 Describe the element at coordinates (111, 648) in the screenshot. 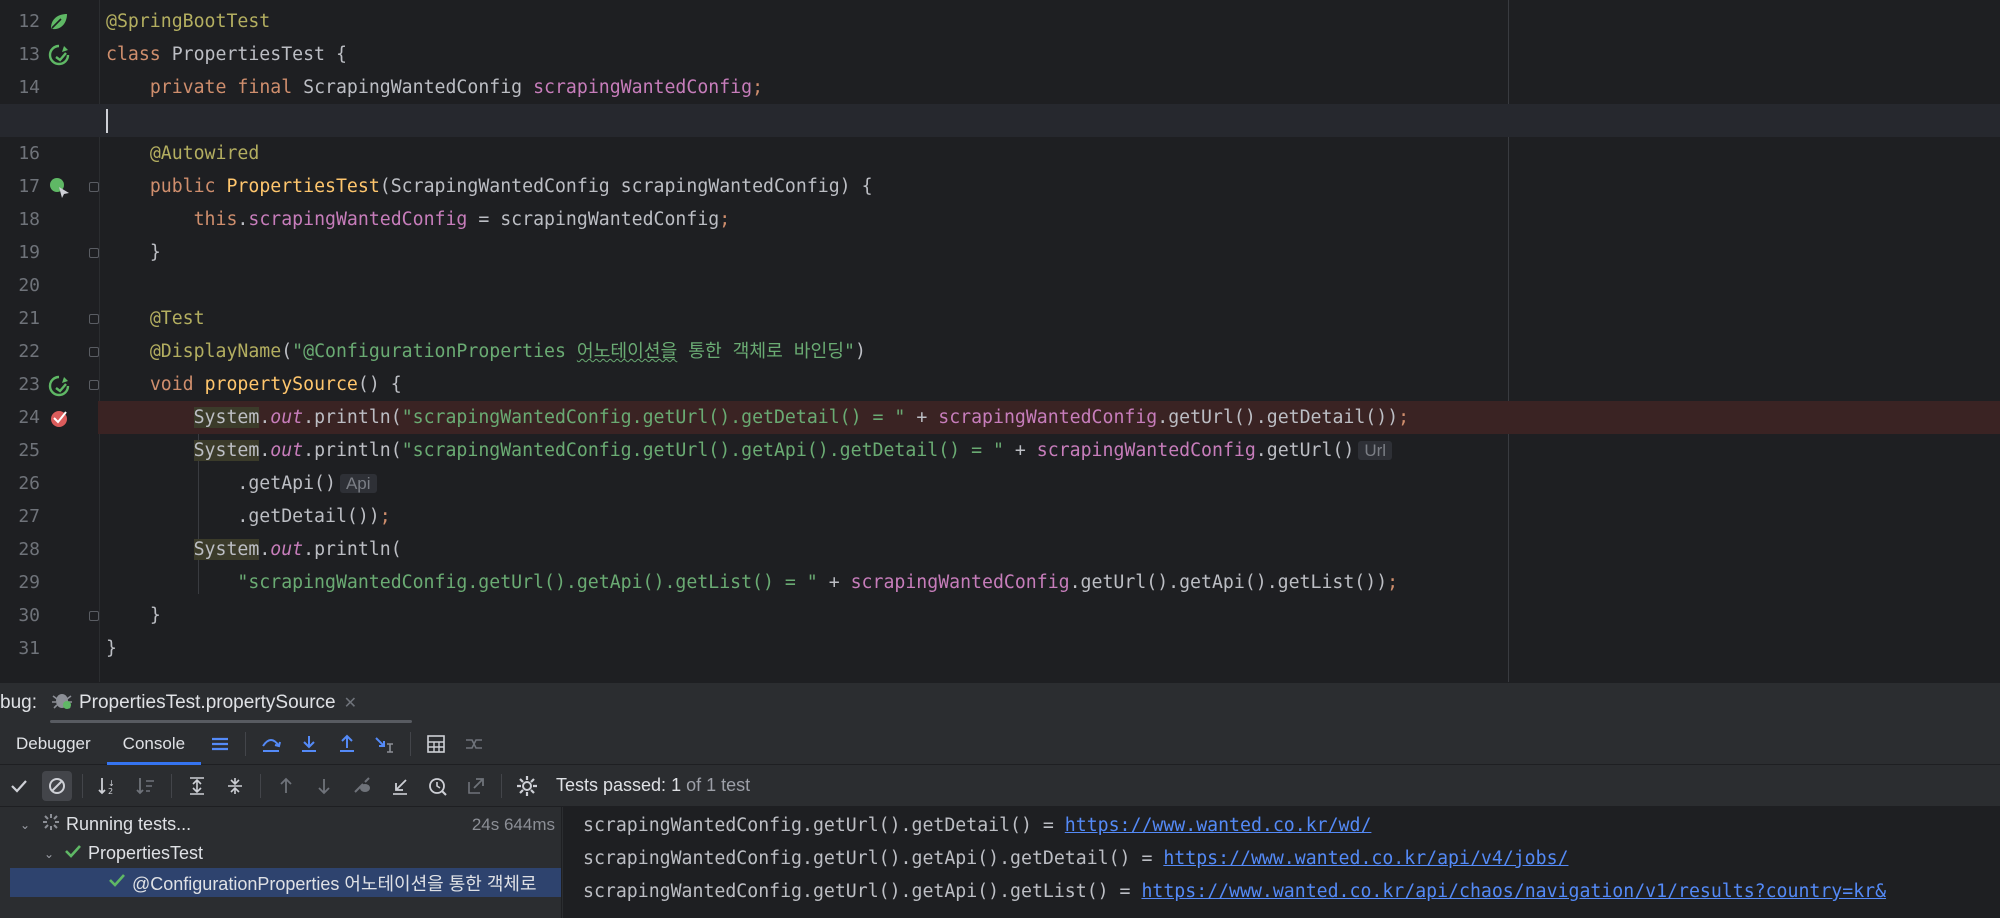

I see `code-line-31: }` at that location.